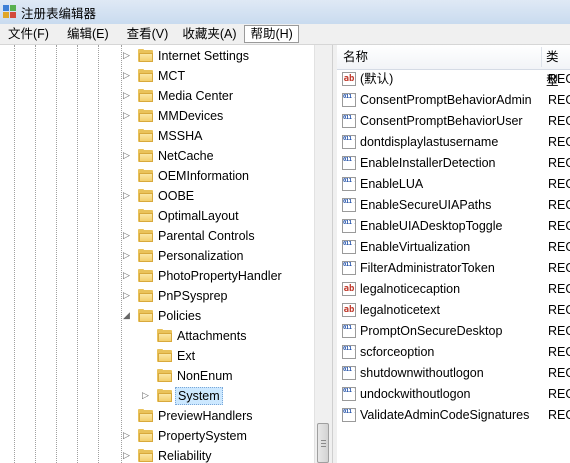 This screenshot has height=463, width=570. What do you see at coordinates (323, 443) in the screenshot?
I see `tree-scrollbar-thumb` at bounding box center [323, 443].